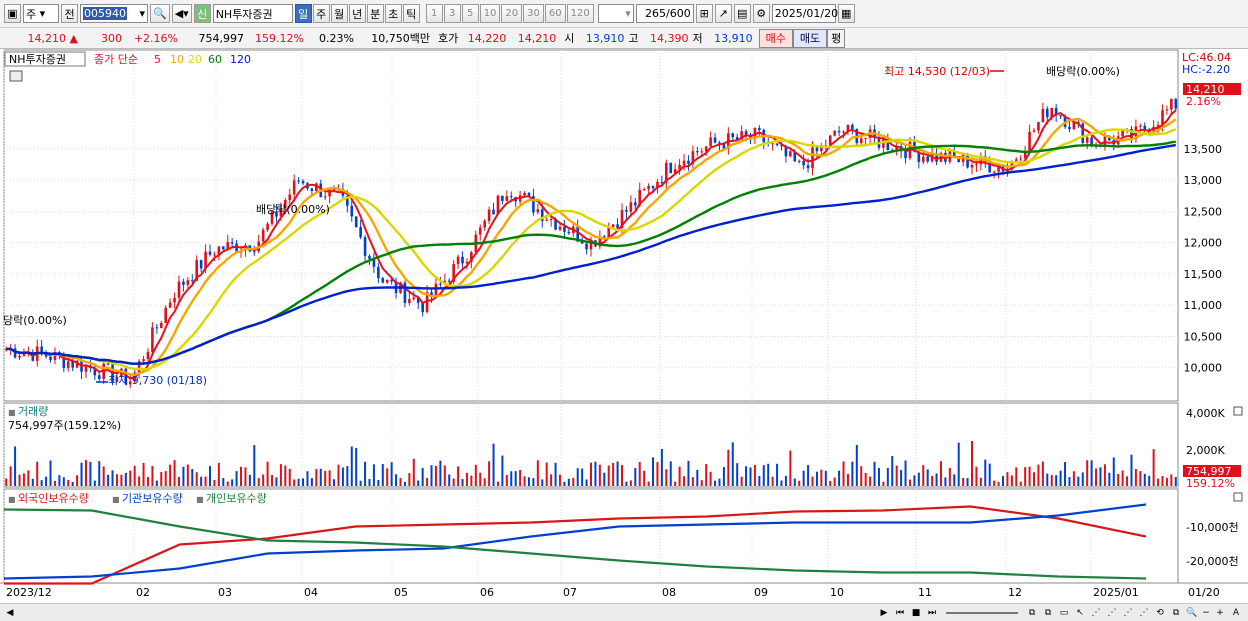 This screenshot has width=1248, height=621. I want to click on font-size-icon: A, so click(1236, 612).